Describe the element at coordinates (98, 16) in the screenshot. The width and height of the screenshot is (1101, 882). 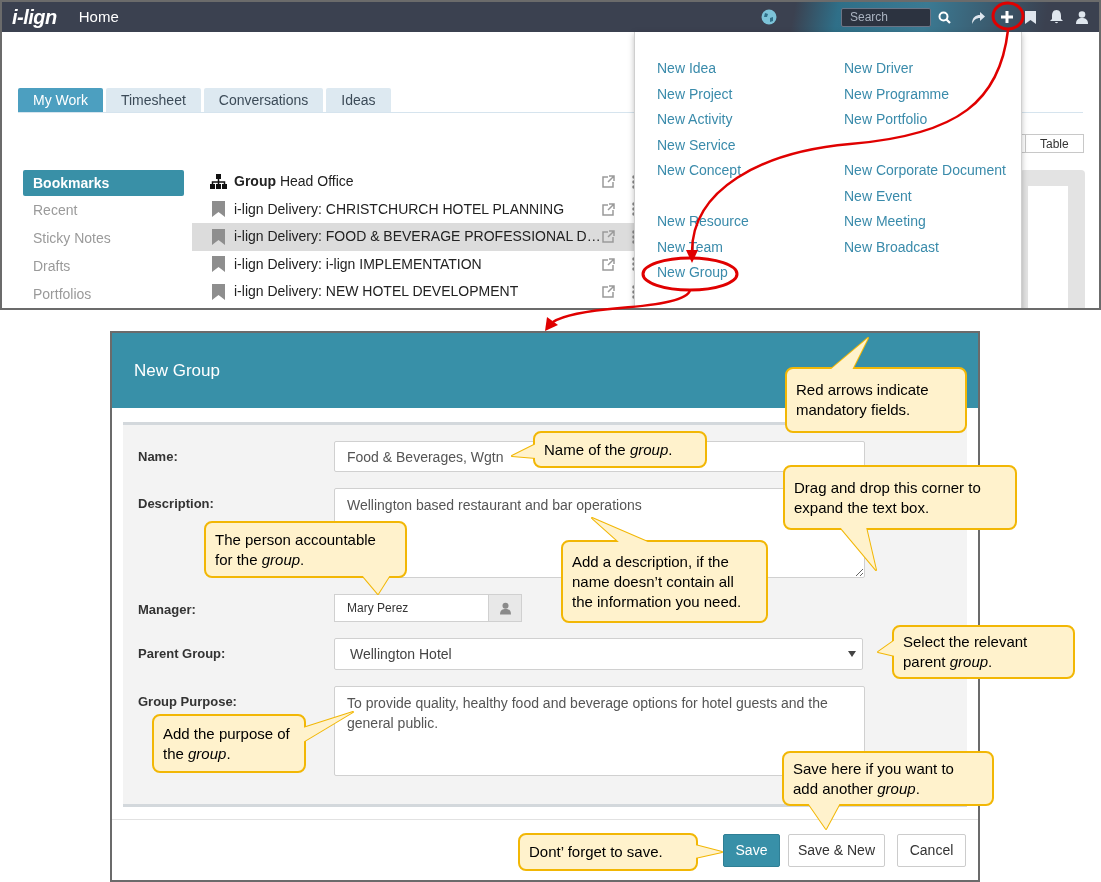
I see `page-title: Home` at that location.